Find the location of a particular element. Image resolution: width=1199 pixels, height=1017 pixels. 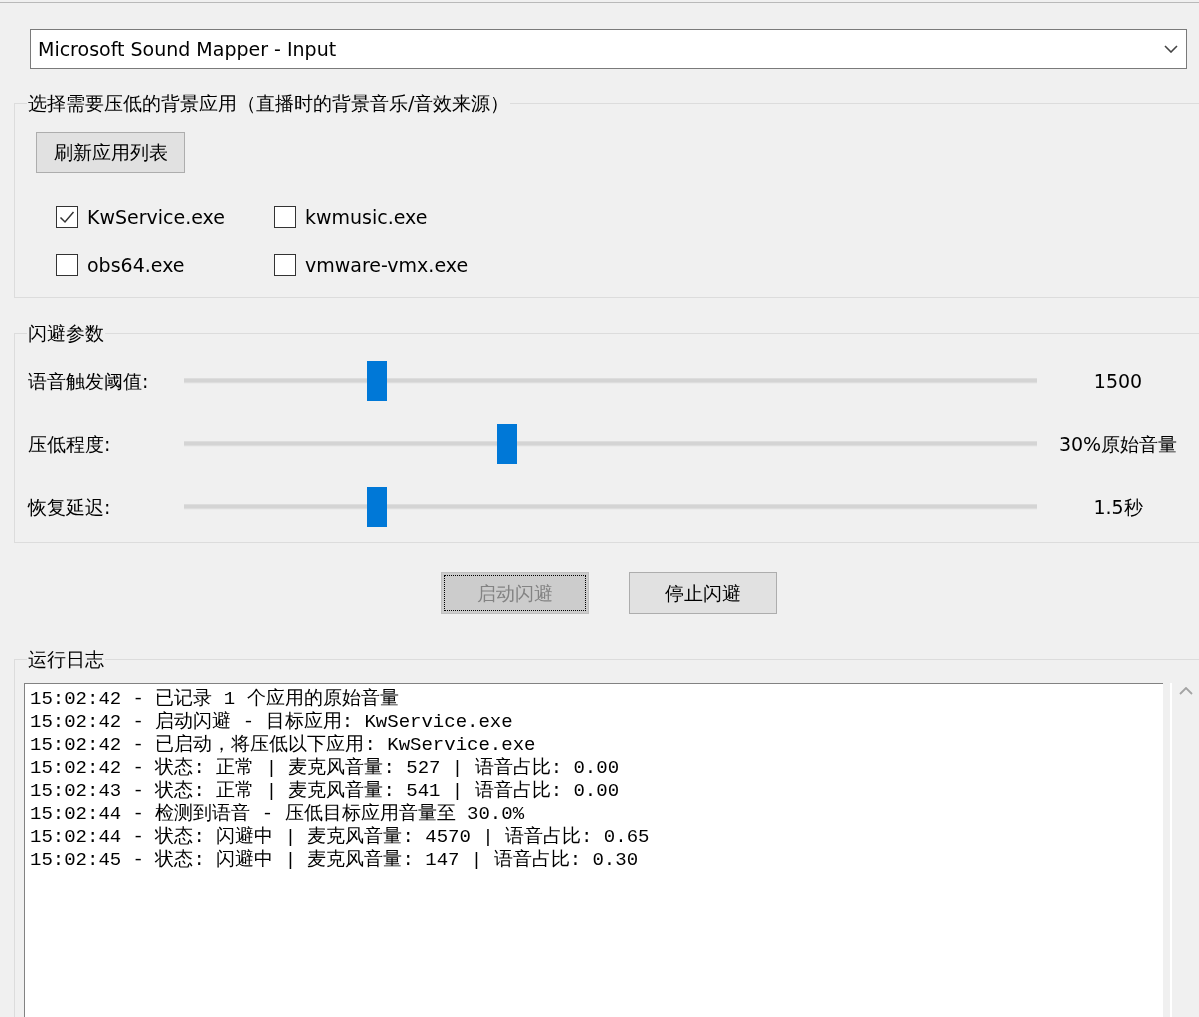

group-title: 运行日志 is located at coordinates (66, 659).